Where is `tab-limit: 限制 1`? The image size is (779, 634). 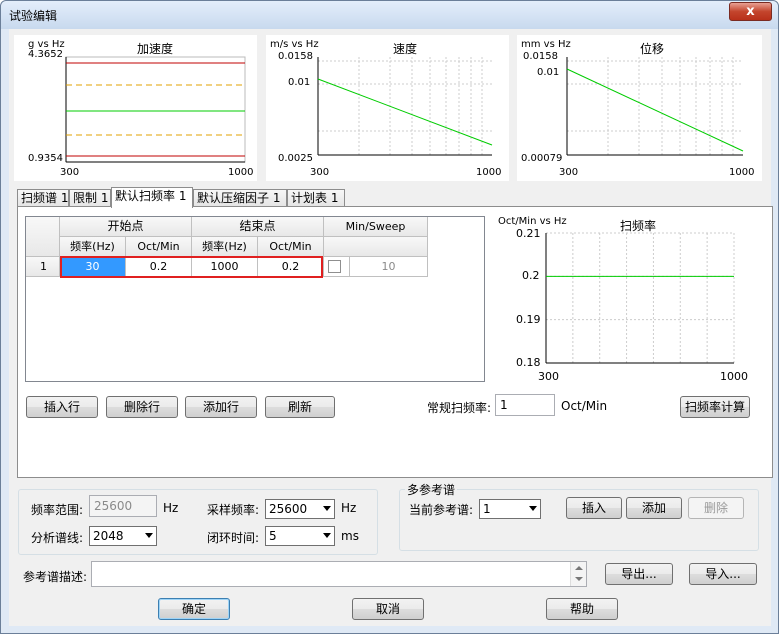 tab-limit: 限制 1 is located at coordinates (90, 198).